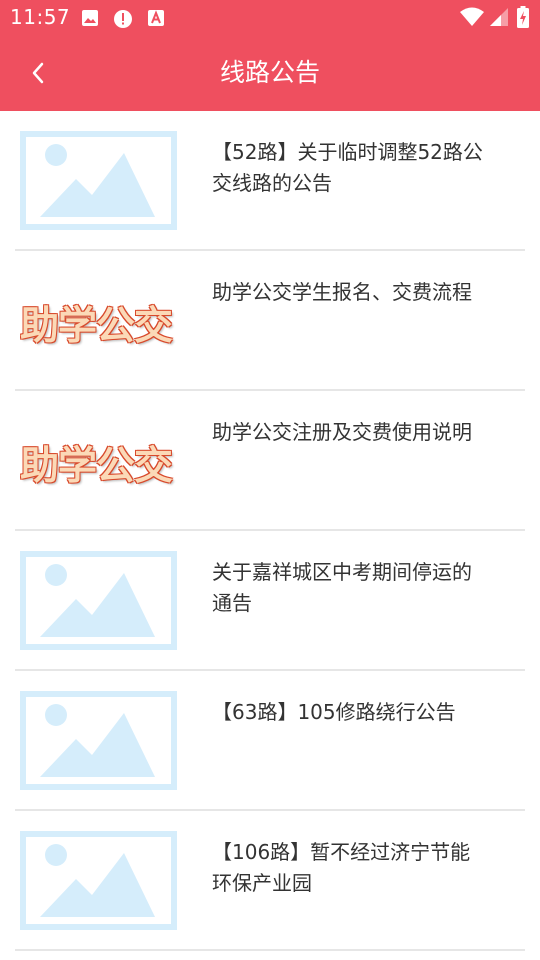  I want to click on notice-title: 助学公交注册及交费使用说明, so click(342, 432).